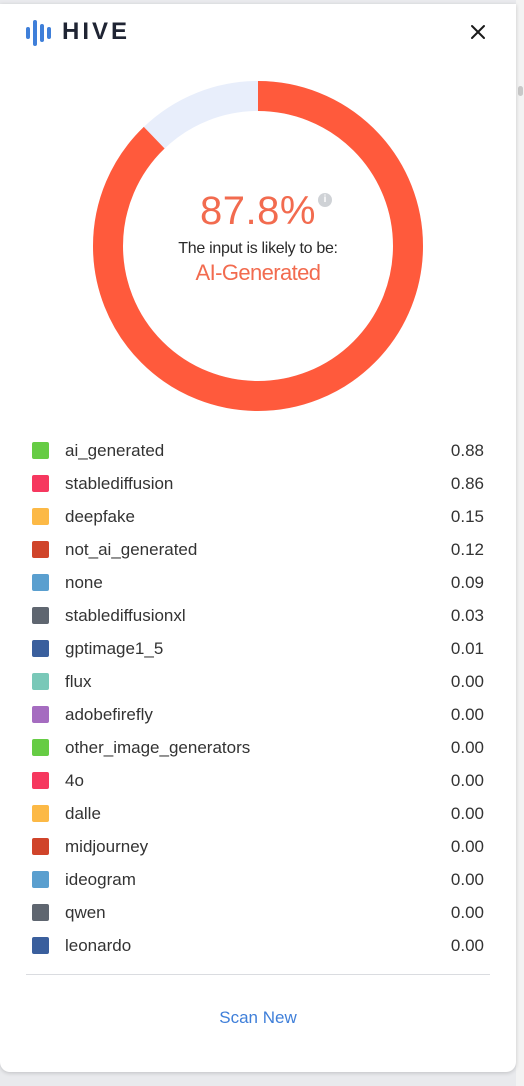 This screenshot has height=1086, width=524. I want to click on close-icon, so click(478, 32).